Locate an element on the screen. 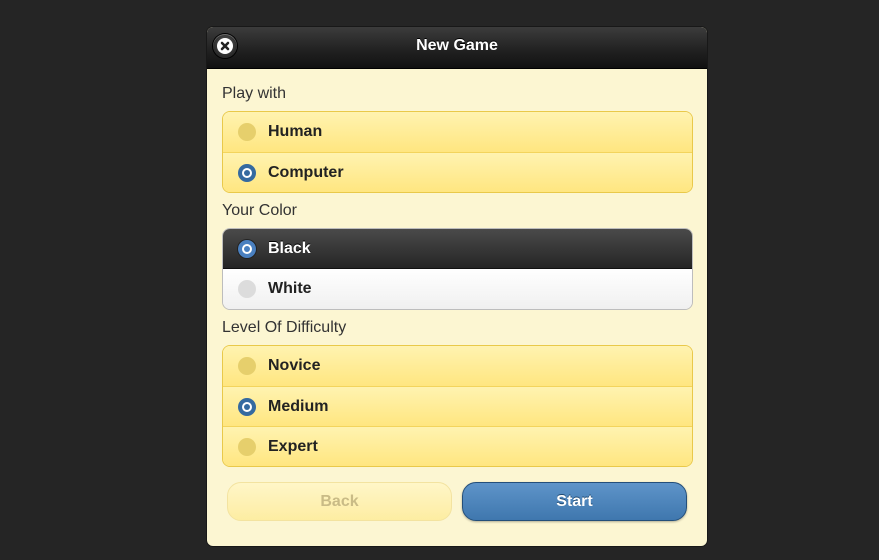 This screenshot has width=879, height=560. option-black: Black is located at coordinates (457, 249).